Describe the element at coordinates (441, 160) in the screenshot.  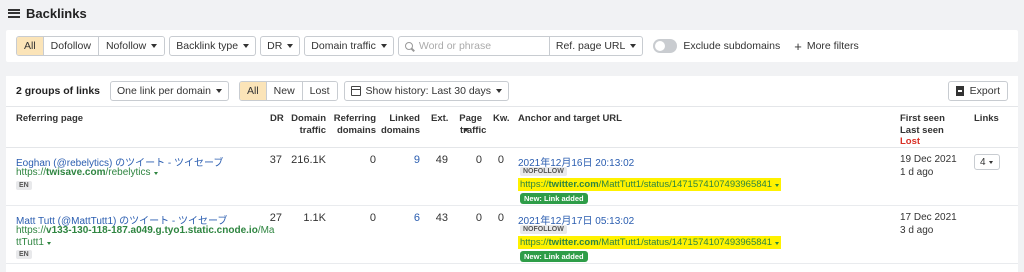
I see `ext-value: 49` at that location.